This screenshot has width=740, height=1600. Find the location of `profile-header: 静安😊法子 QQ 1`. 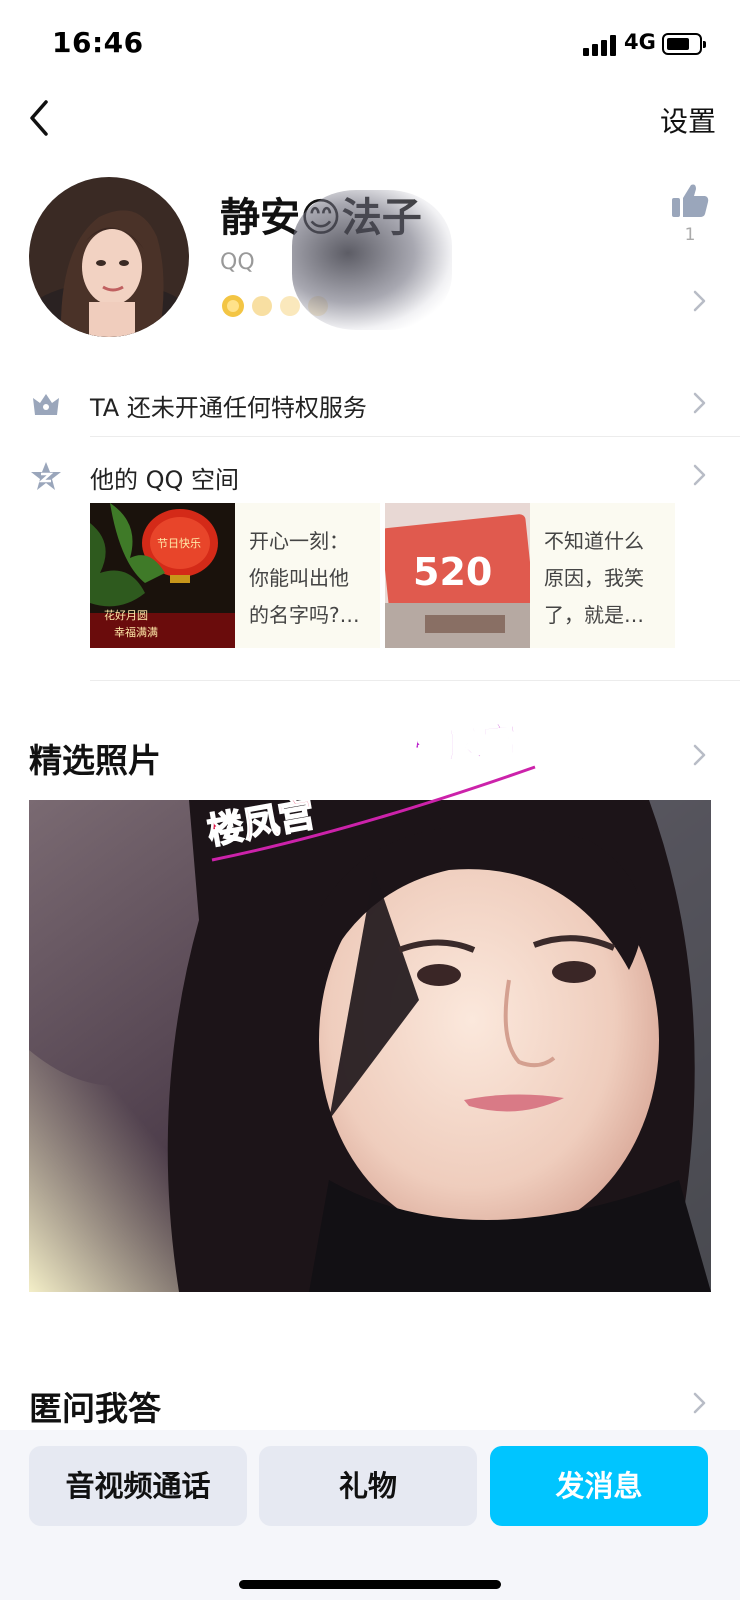

profile-header: 静安😊法子 QQ 1 is located at coordinates (370, 260).